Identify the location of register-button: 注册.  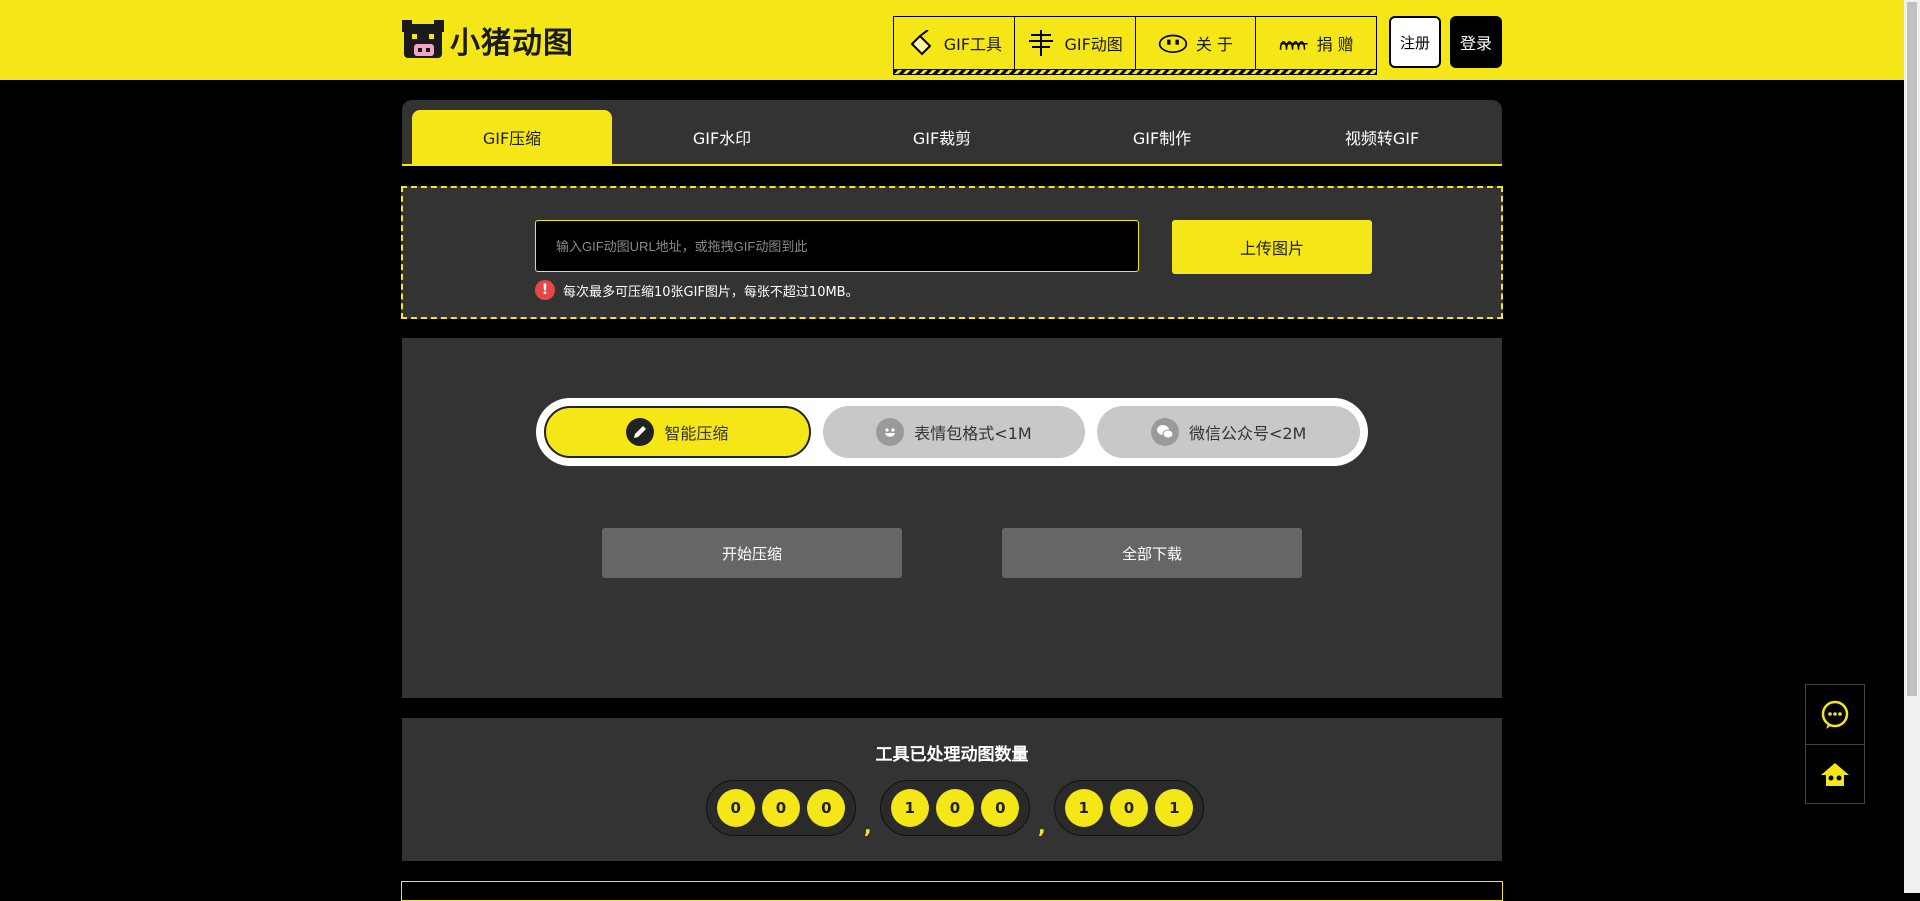
(1415, 42).